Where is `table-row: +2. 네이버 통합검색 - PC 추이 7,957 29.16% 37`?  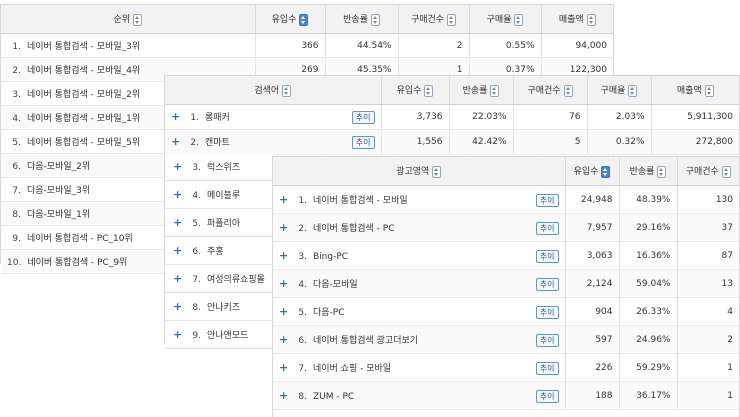
table-row: +2. 네이버 통합검색 - PC 추이 7,957 29.16% 37 is located at coordinates (506, 227).